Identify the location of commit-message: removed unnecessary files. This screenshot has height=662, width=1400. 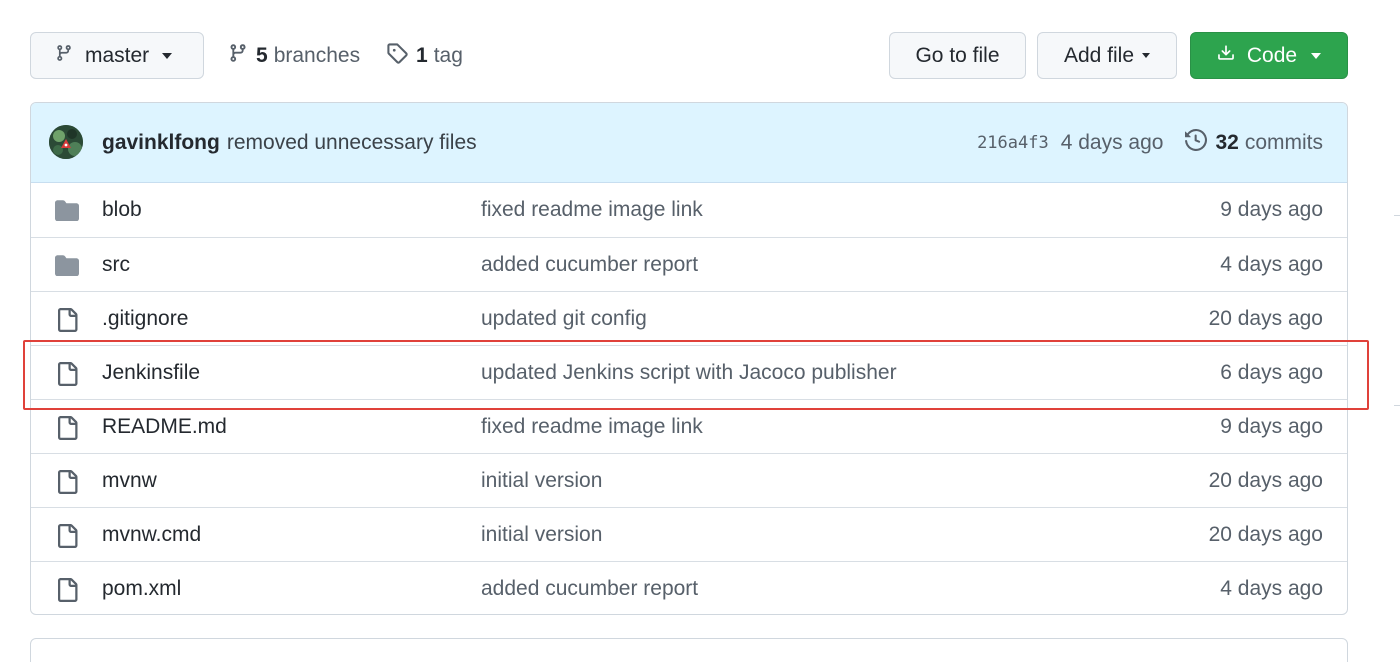
(352, 143).